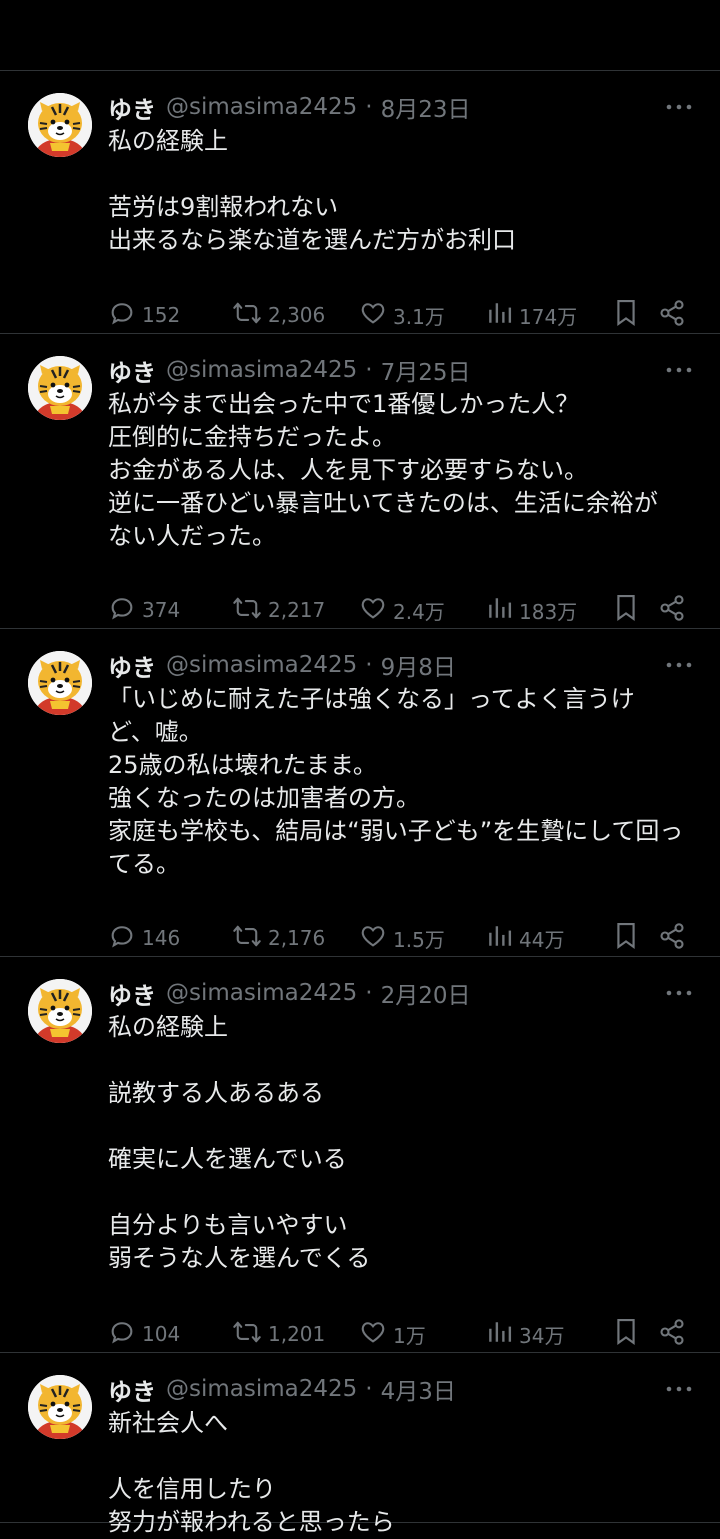 This screenshot has height=1539, width=720. I want to click on tweet-header: ゆき @simasima2425 · 4月3日, so click(400, 1389).